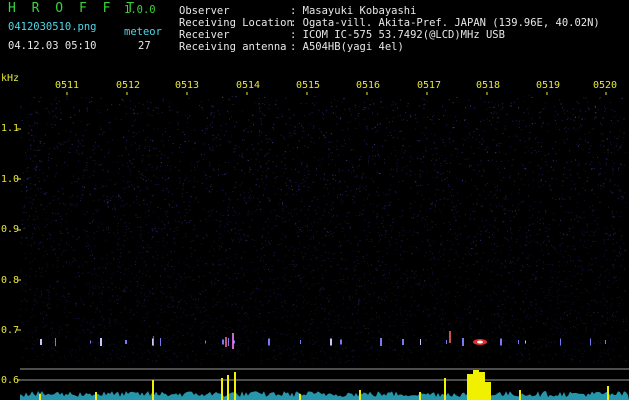 Image resolution: width=629 pixels, height=400 pixels. Describe the element at coordinates (323, 342) in the screenshot. I see `signal-band` at that location.